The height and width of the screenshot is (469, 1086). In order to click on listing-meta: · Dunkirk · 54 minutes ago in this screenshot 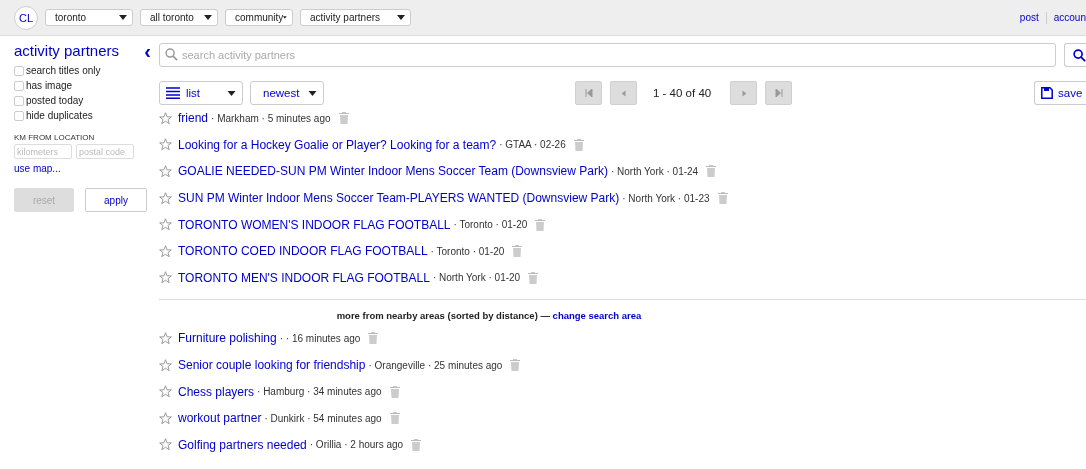, I will do `click(323, 418)`.